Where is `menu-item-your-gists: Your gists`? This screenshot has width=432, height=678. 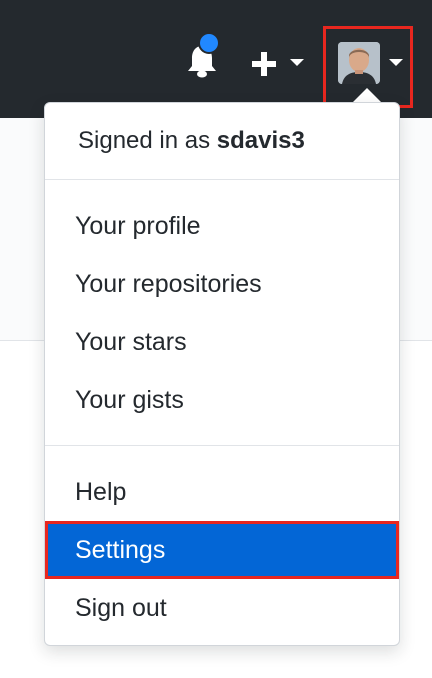
menu-item-your-gists: Your gists is located at coordinates (222, 400).